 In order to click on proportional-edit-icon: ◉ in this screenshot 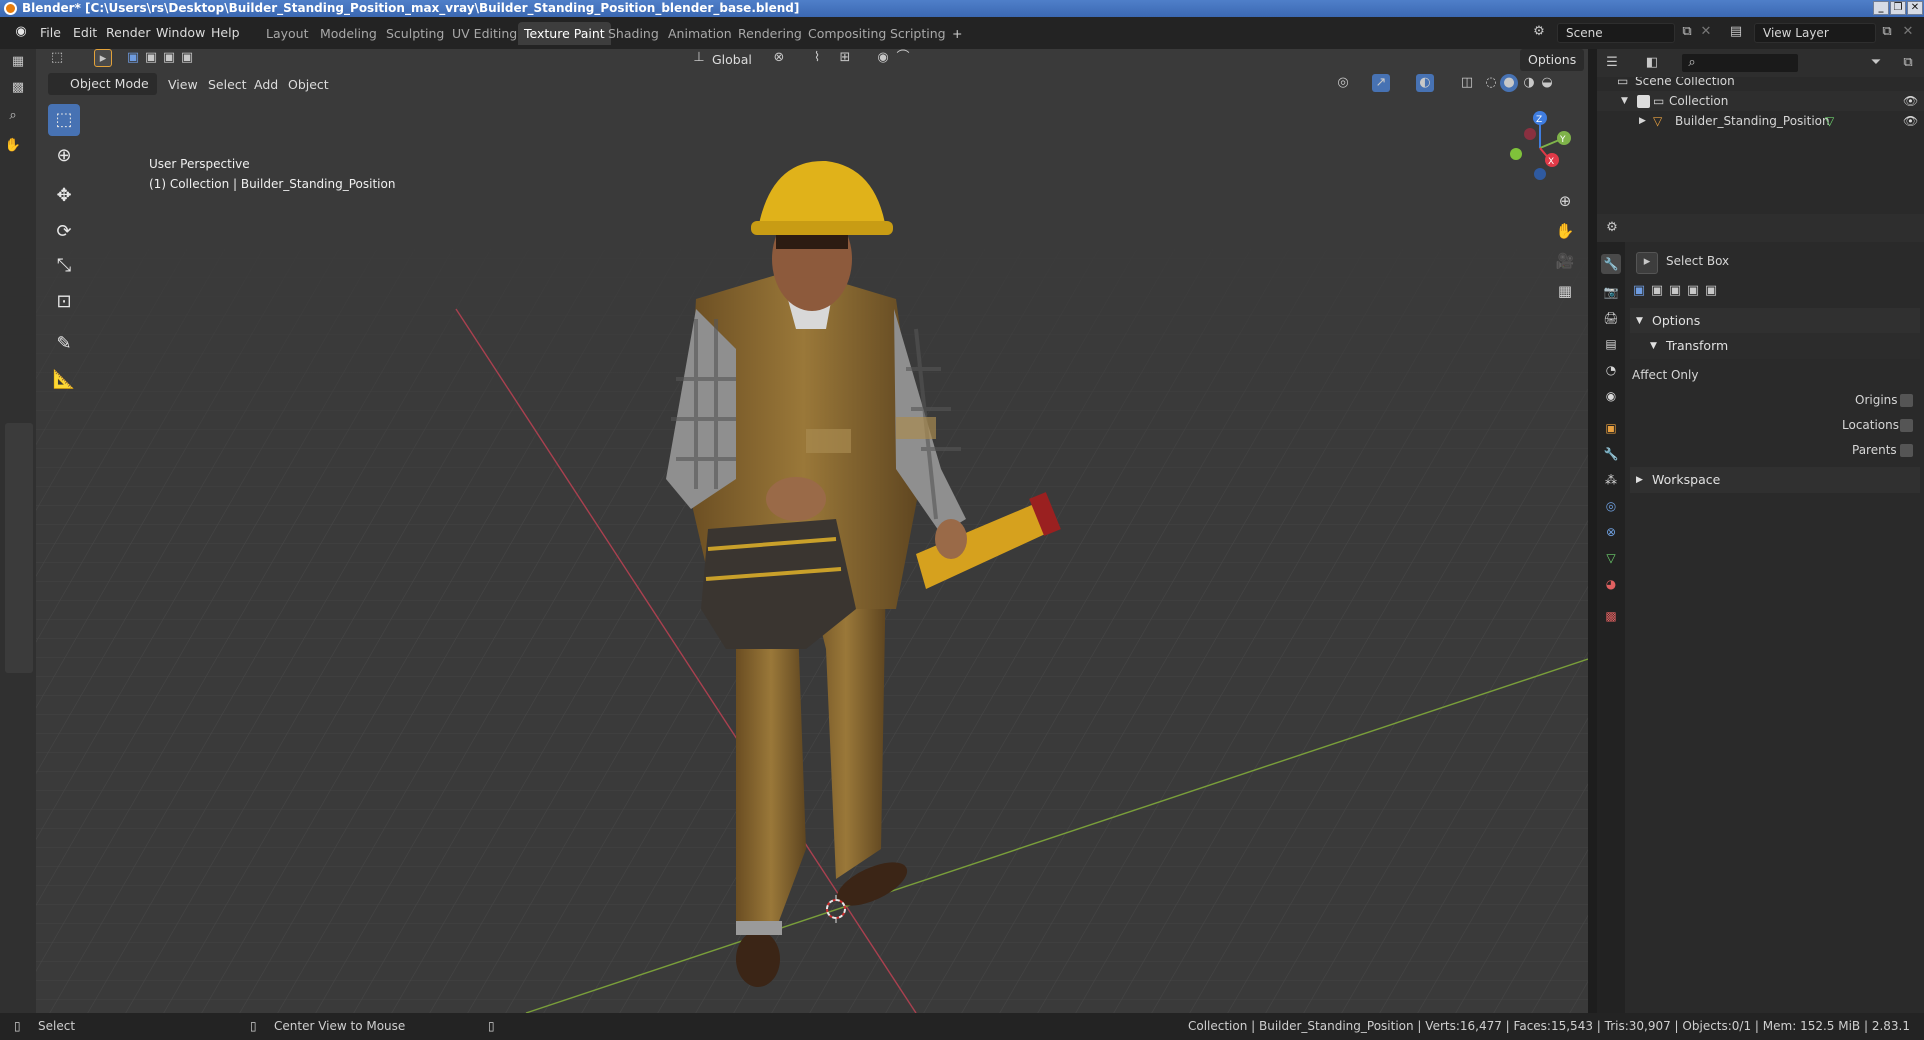, I will do `click(883, 58)`.